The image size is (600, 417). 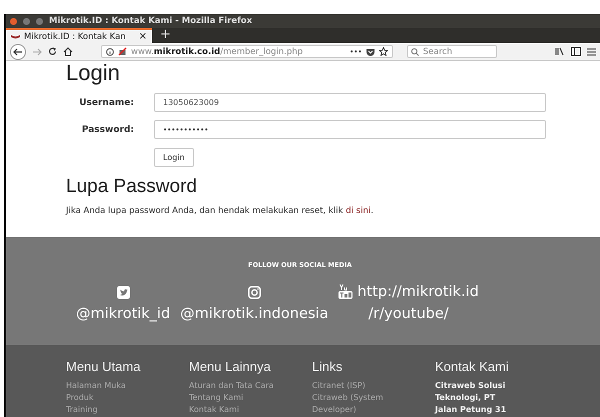 I want to click on footer-link: Aturan dan Tata Cara, so click(x=236, y=386).